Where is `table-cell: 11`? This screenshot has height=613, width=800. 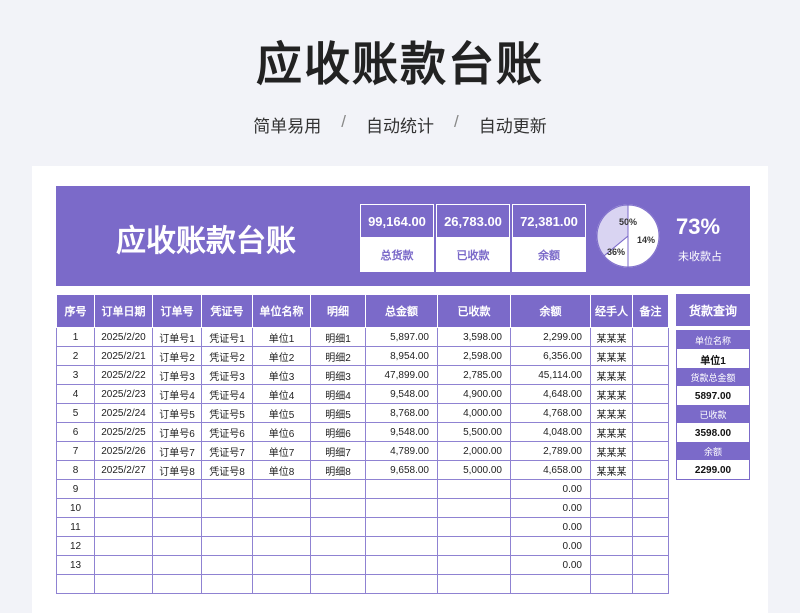 table-cell: 11 is located at coordinates (75, 527).